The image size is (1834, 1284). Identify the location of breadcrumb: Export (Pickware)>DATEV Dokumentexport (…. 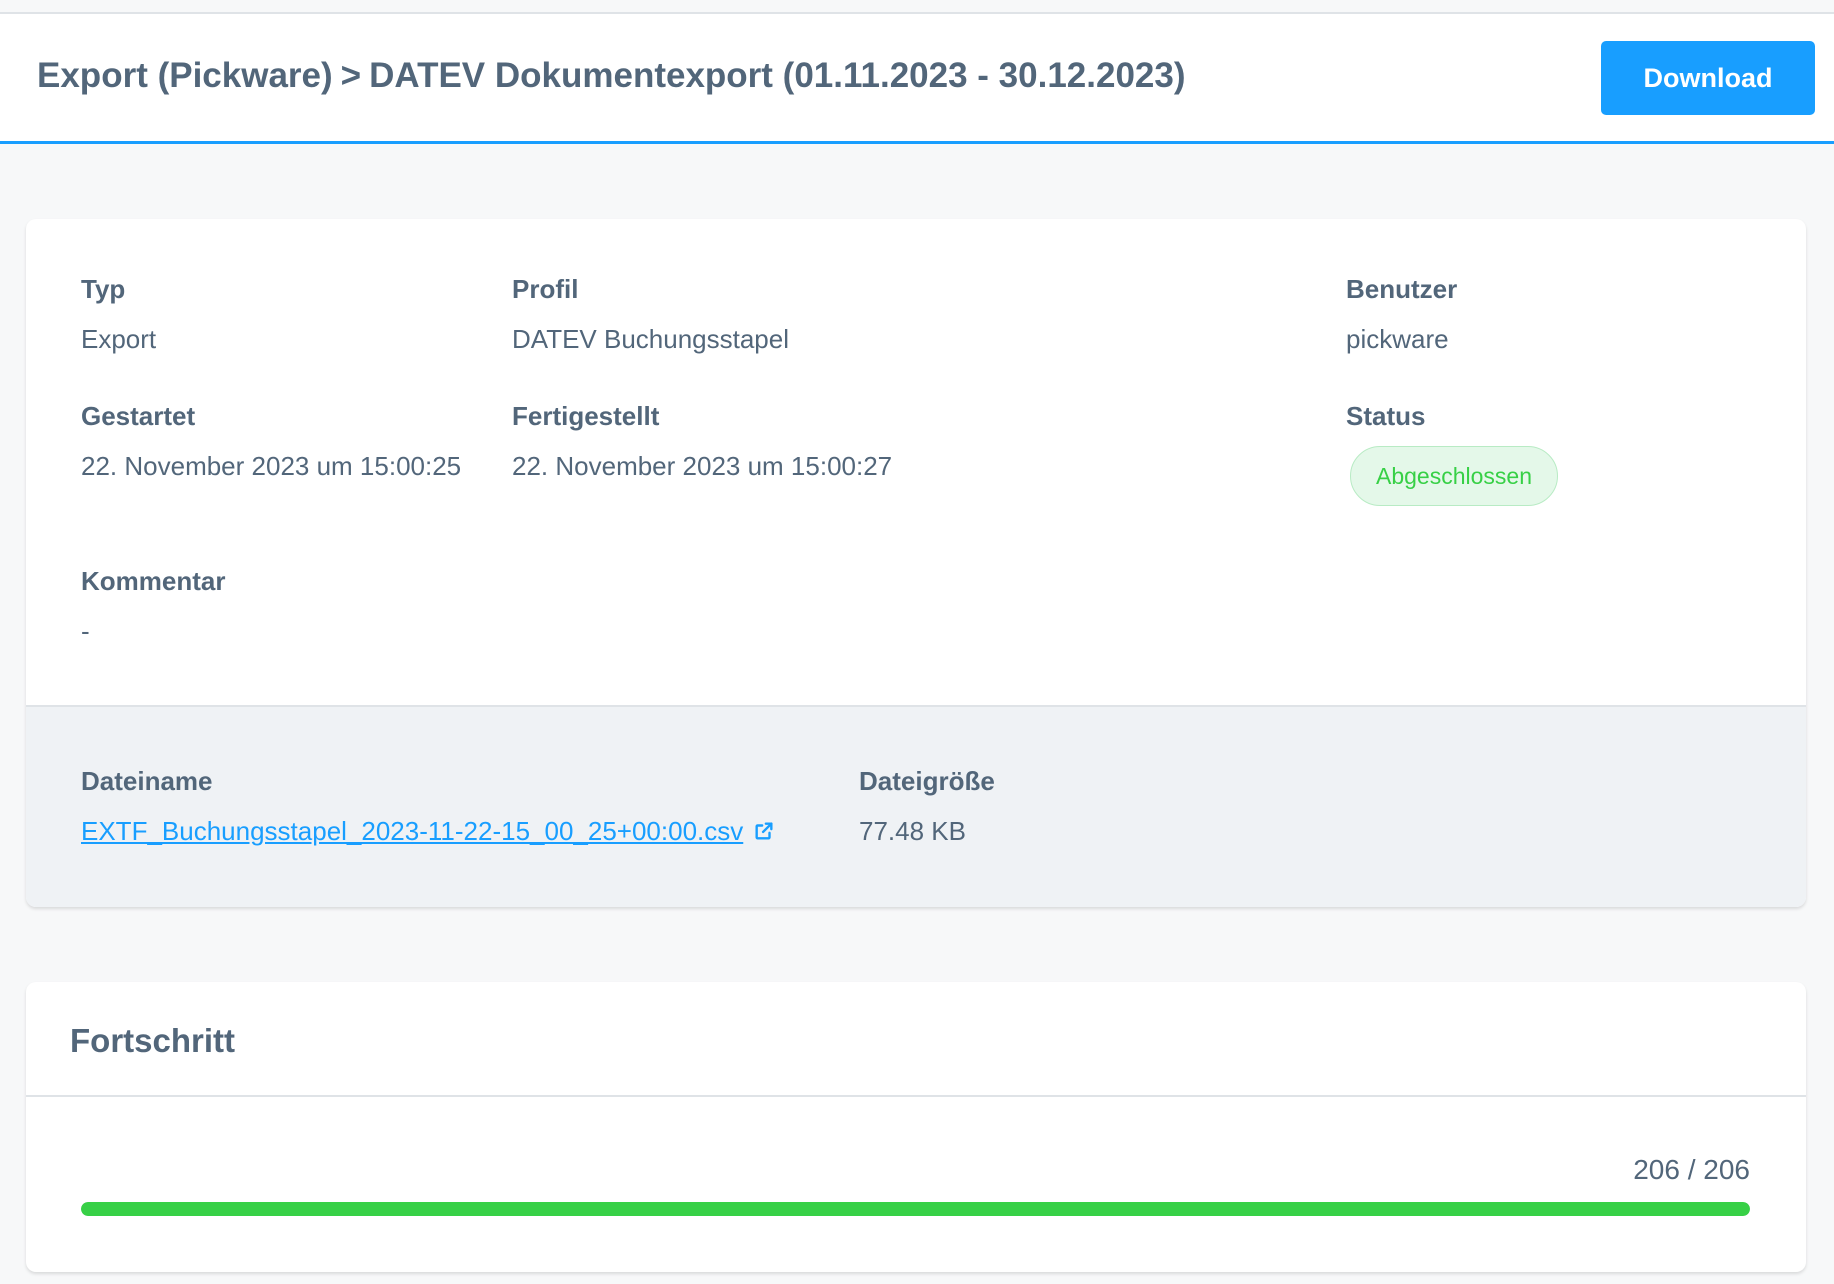
(611, 76).